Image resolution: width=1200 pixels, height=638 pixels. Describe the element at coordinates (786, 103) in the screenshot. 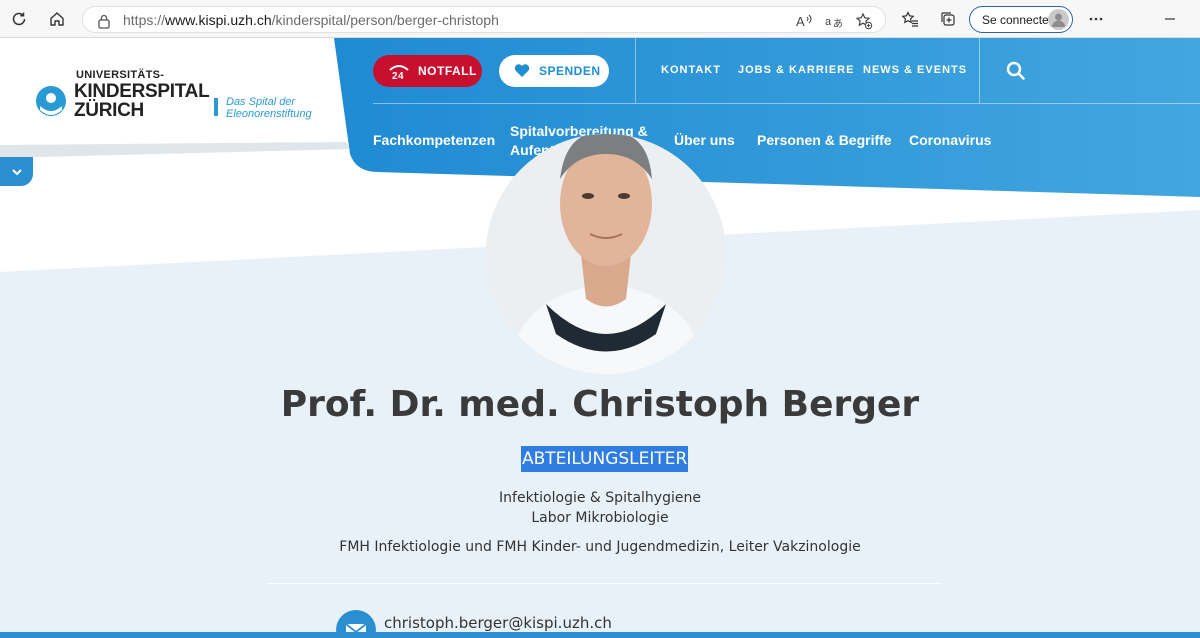

I see `header-divider` at that location.